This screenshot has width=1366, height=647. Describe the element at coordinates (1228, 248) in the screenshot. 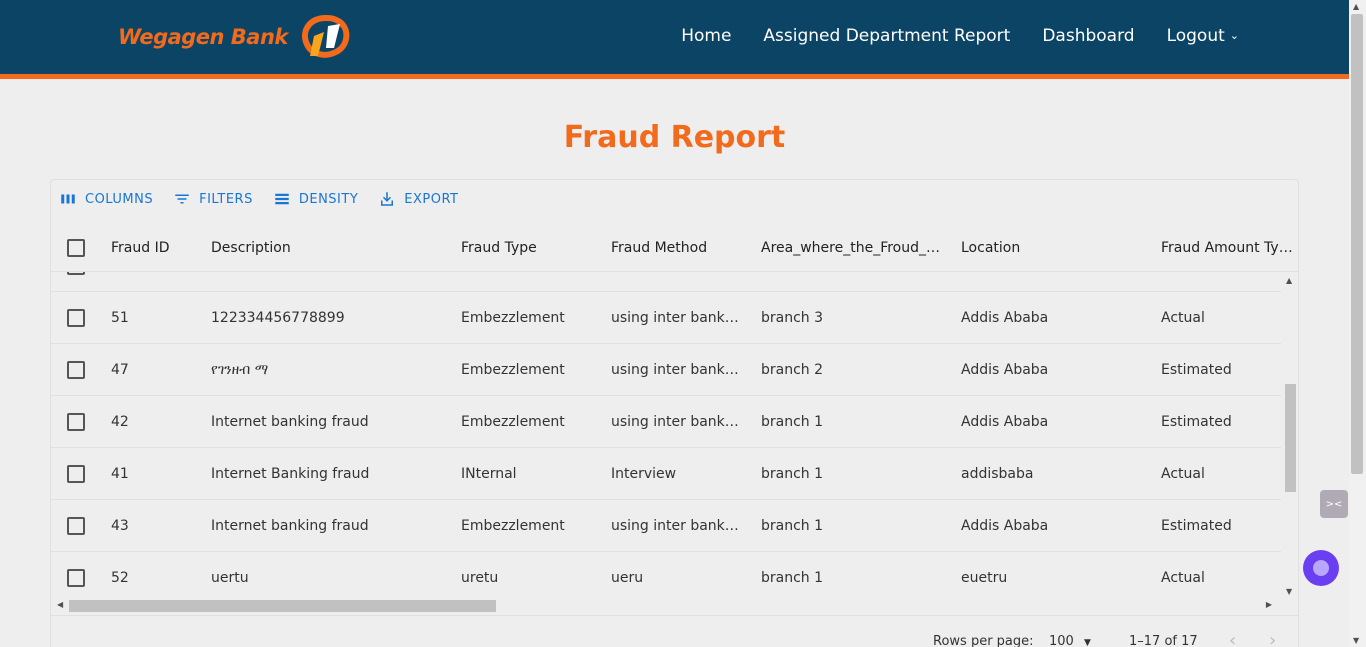

I see `column-header-fraud-amount-type: Fraud Amount Type` at that location.